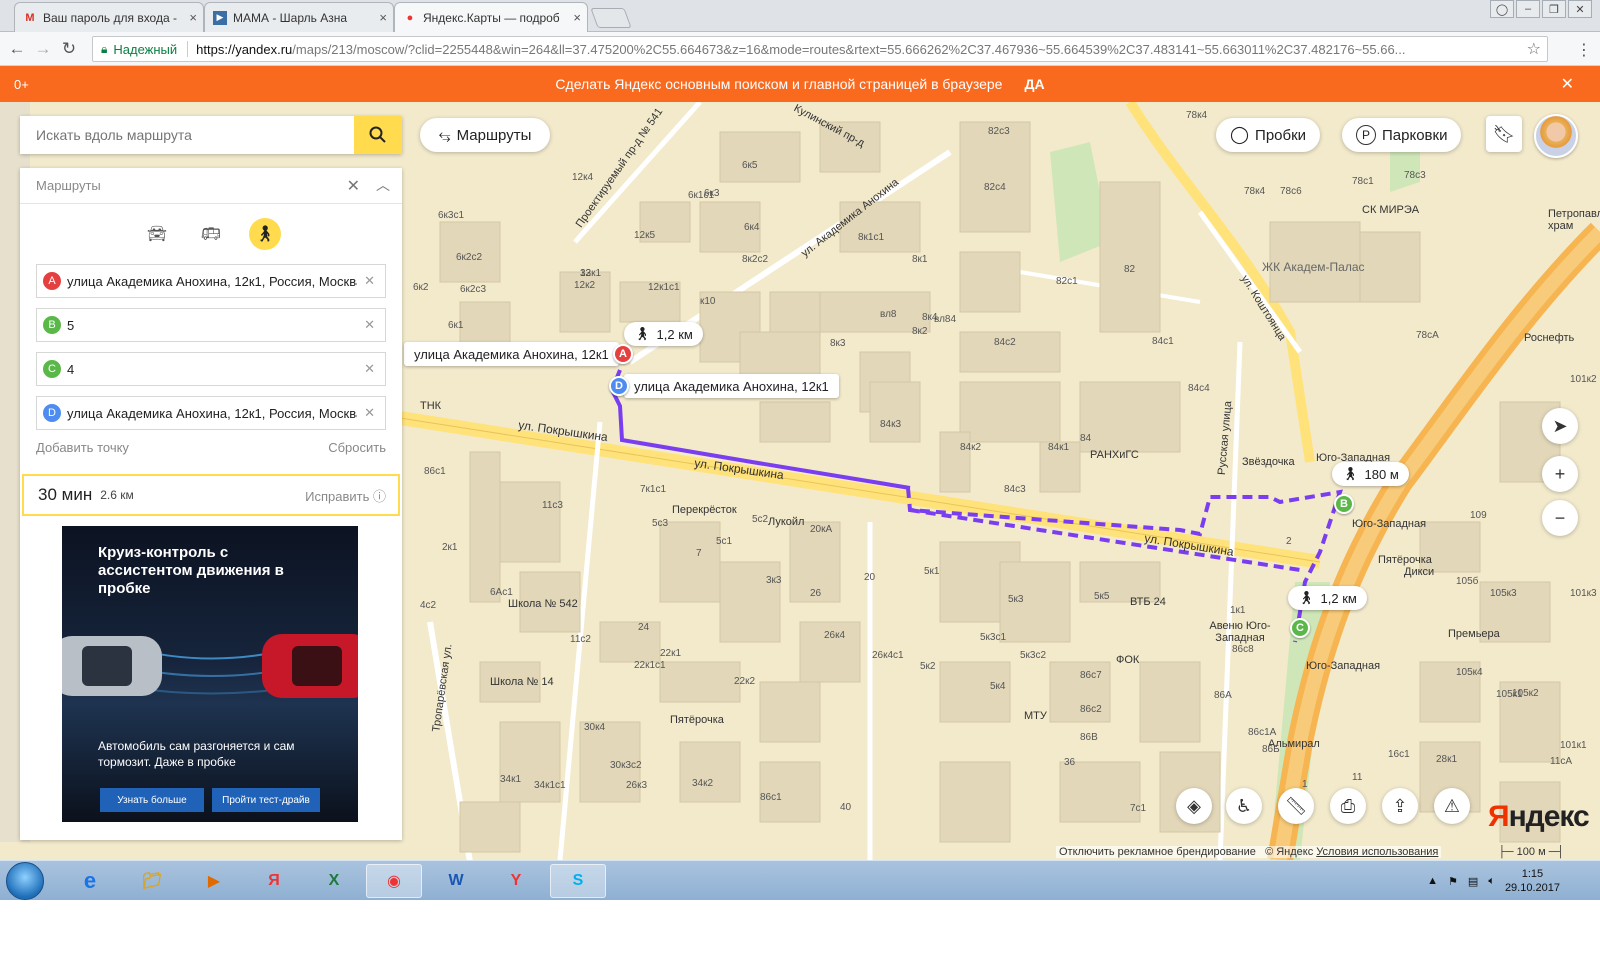 Image resolution: width=1600 pixels, height=960 pixels. Describe the element at coordinates (1402, 135) in the screenshot. I see `parking-button: P Парковки` at that location.